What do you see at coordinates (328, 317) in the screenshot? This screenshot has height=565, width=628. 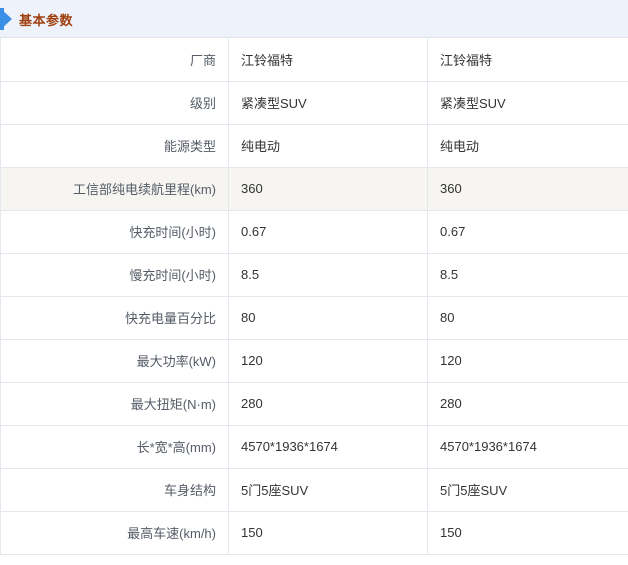 I see `row-value-car1: 80` at bounding box center [328, 317].